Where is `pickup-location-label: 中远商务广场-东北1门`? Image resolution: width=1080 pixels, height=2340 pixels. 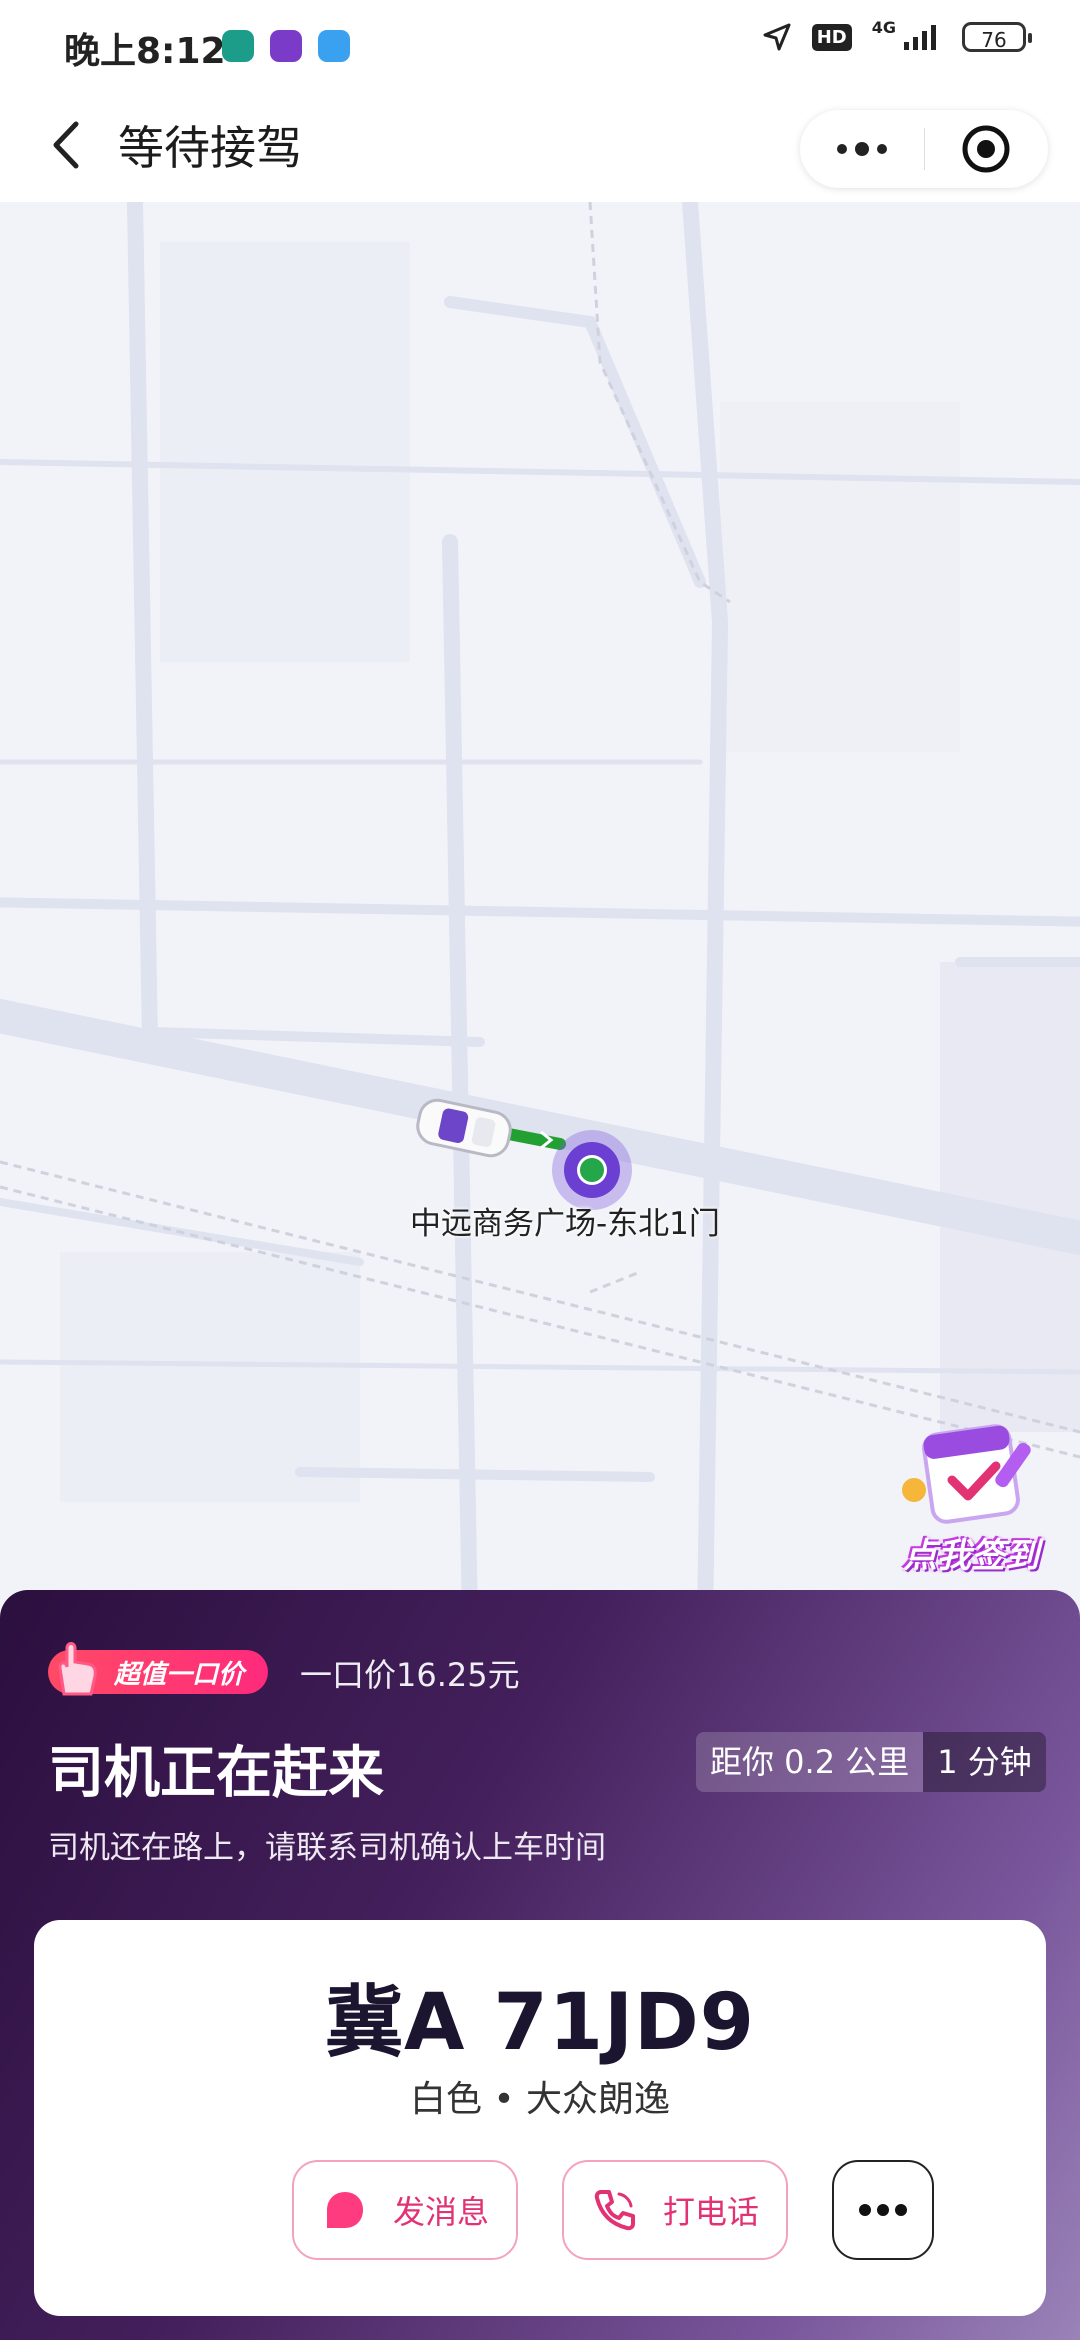
pickup-location-label: 中远商务广场-东北1门 is located at coordinates (565, 1224).